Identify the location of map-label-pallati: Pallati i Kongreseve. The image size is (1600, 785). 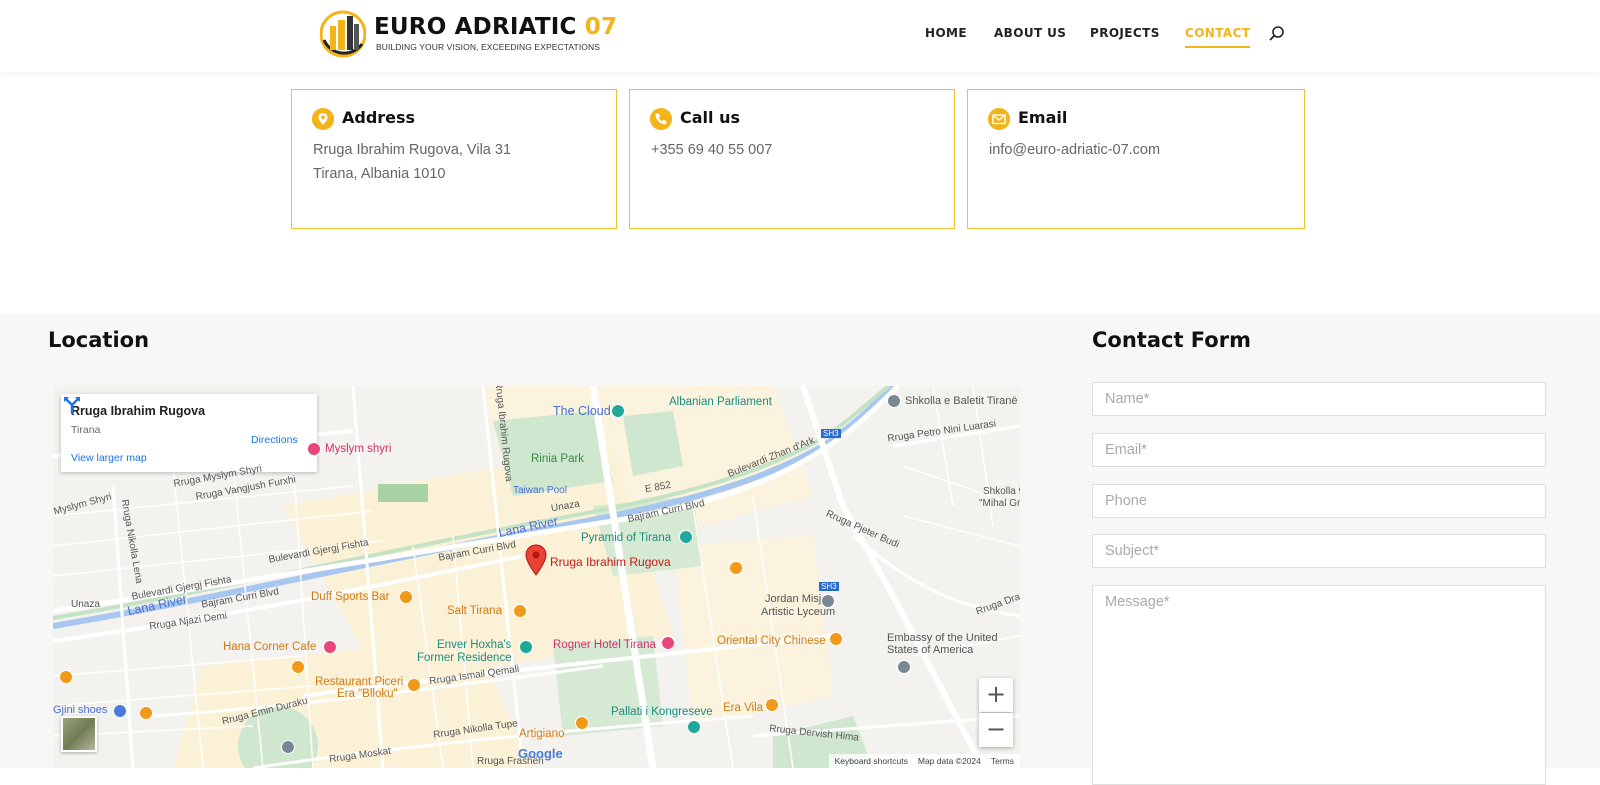
(662, 712).